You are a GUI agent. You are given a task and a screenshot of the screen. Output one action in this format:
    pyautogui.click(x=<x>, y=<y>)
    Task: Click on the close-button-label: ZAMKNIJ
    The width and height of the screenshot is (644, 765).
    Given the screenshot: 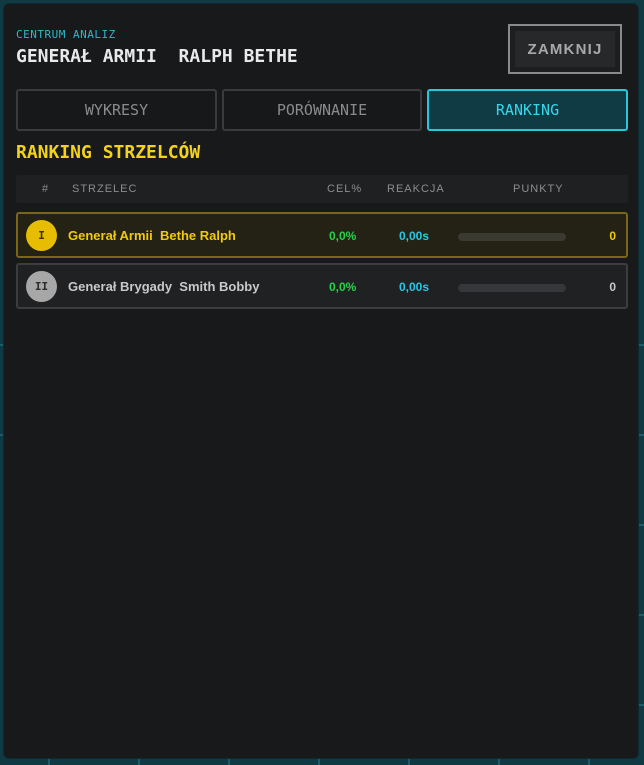 What is the action you would take?
    pyautogui.click(x=565, y=49)
    